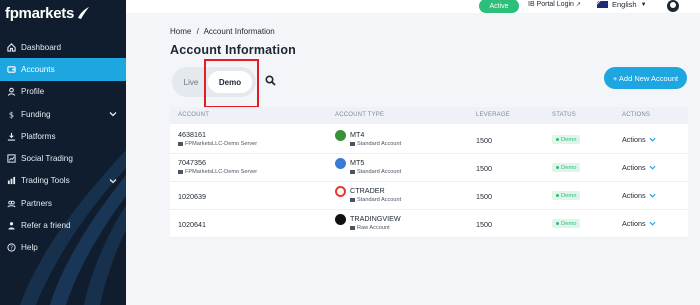 This screenshot has width=700, height=305. Describe the element at coordinates (180, 31) in the screenshot. I see `breadcrumb-home: Home` at that location.